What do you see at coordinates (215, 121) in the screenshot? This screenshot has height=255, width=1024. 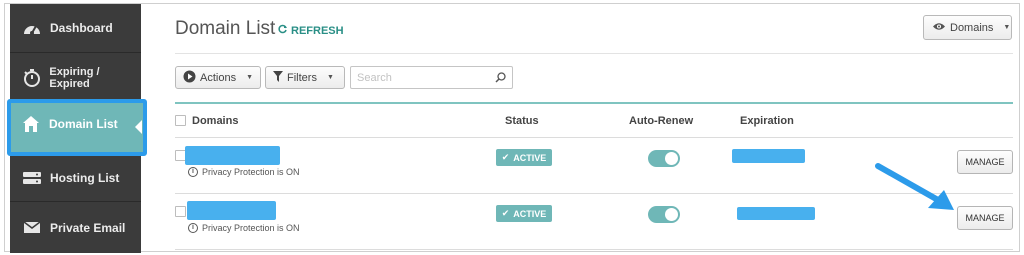 I see `column-header-domains: Domains` at bounding box center [215, 121].